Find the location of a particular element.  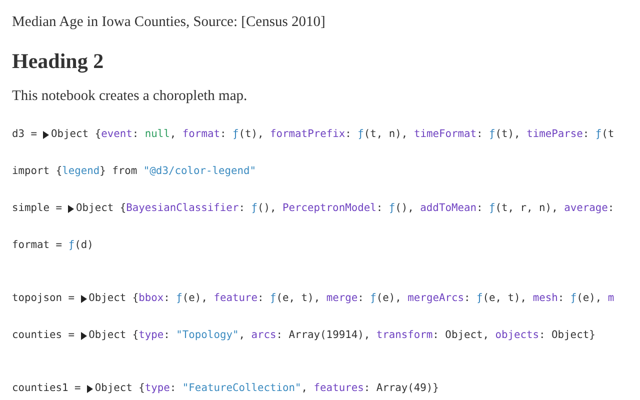

cell-name: import is located at coordinates (31, 171).